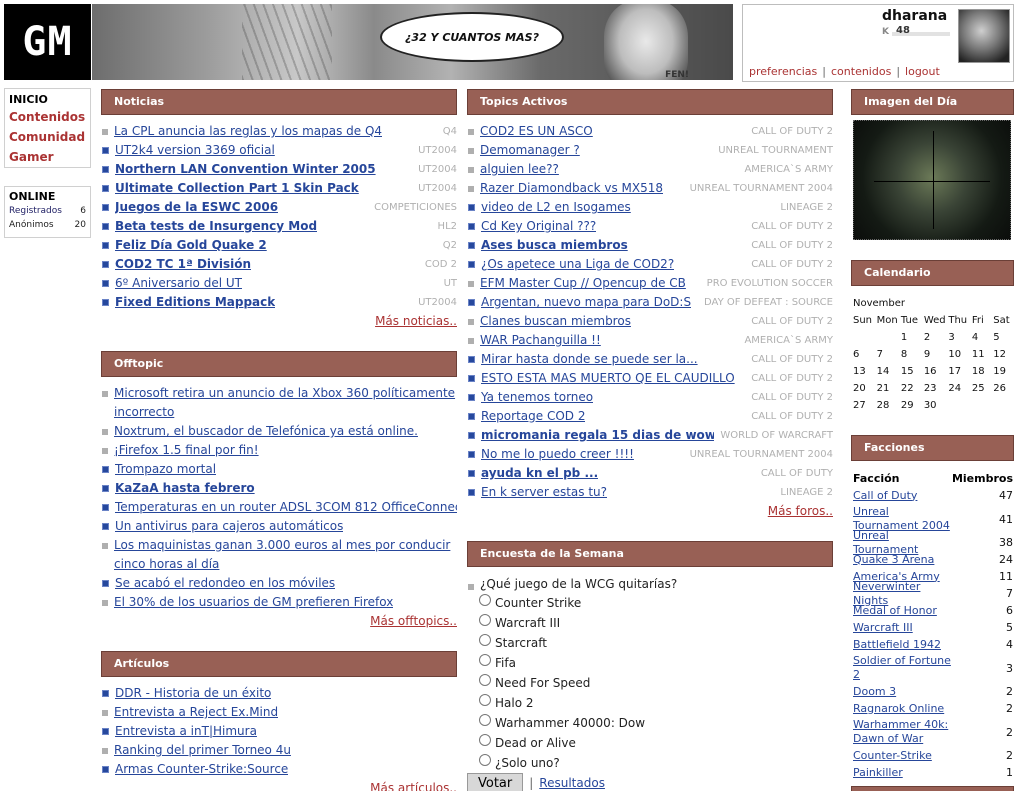 This screenshot has width=1018, height=791. I want to click on more-forums-link: Más foros.., so click(800, 511).